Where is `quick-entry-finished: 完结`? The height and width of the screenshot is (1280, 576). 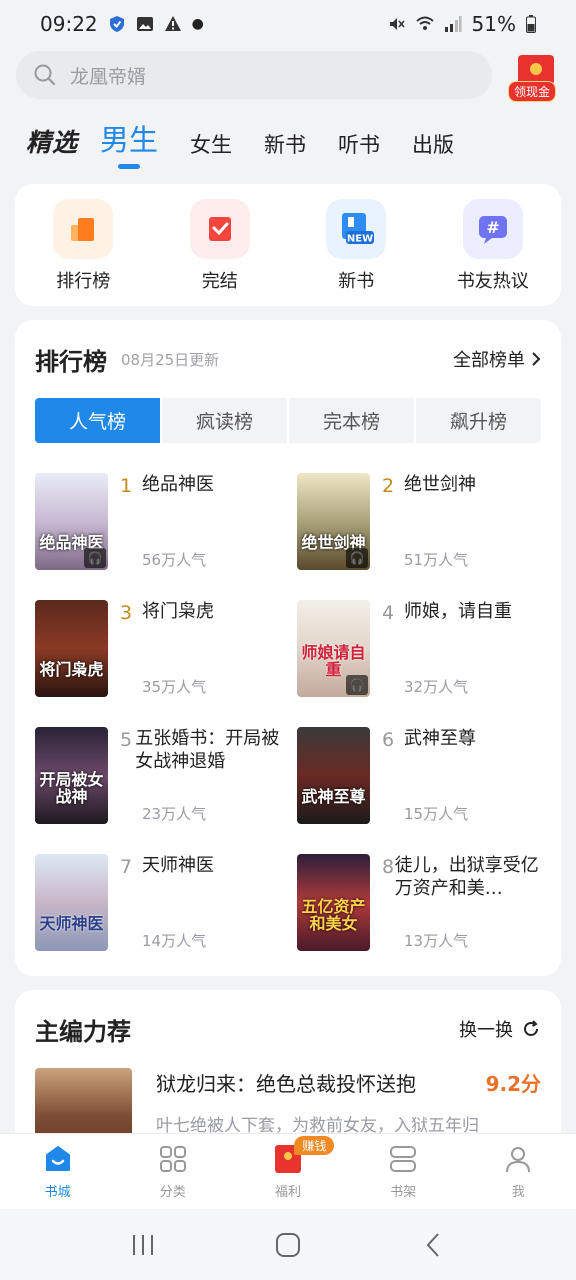 quick-entry-finished: 完结 is located at coordinates (220, 252).